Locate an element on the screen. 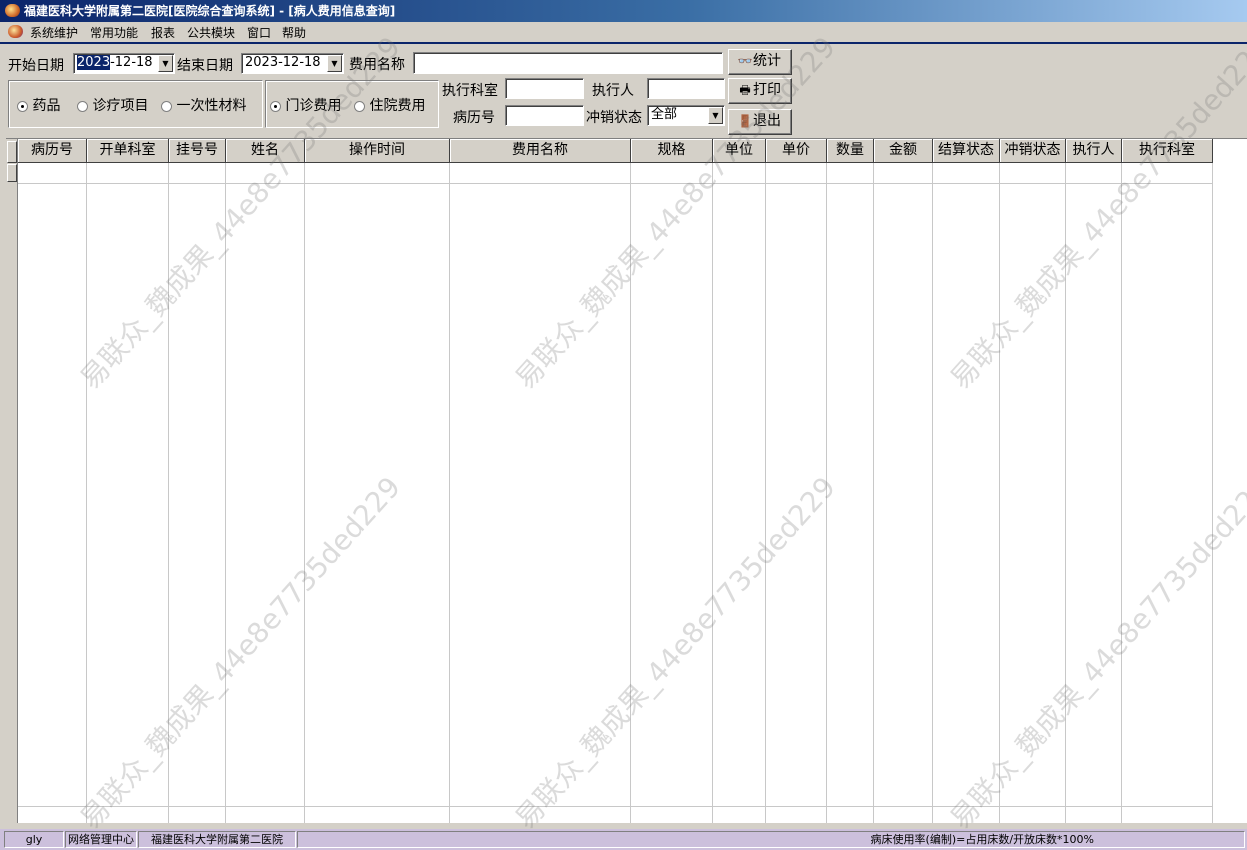  stats-button-label: 统计 is located at coordinates (767, 61).